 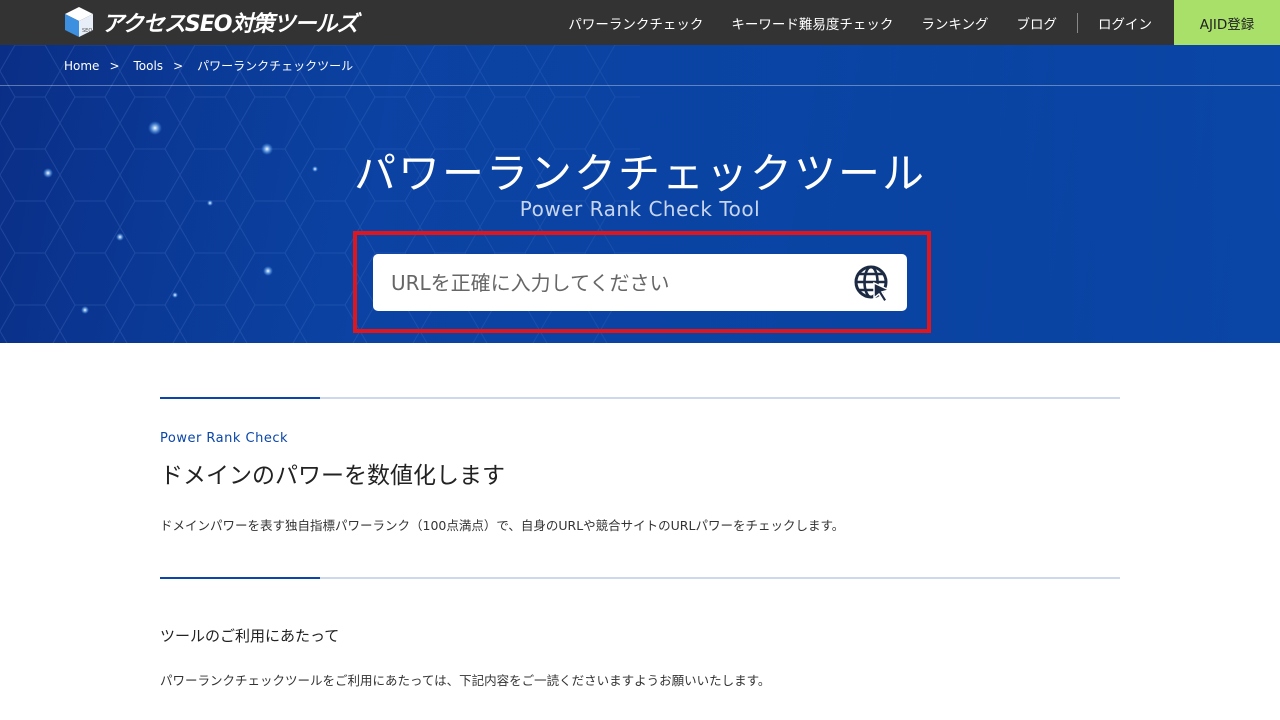 I want to click on section-eyebrow: Power Rank Check, so click(x=224, y=438).